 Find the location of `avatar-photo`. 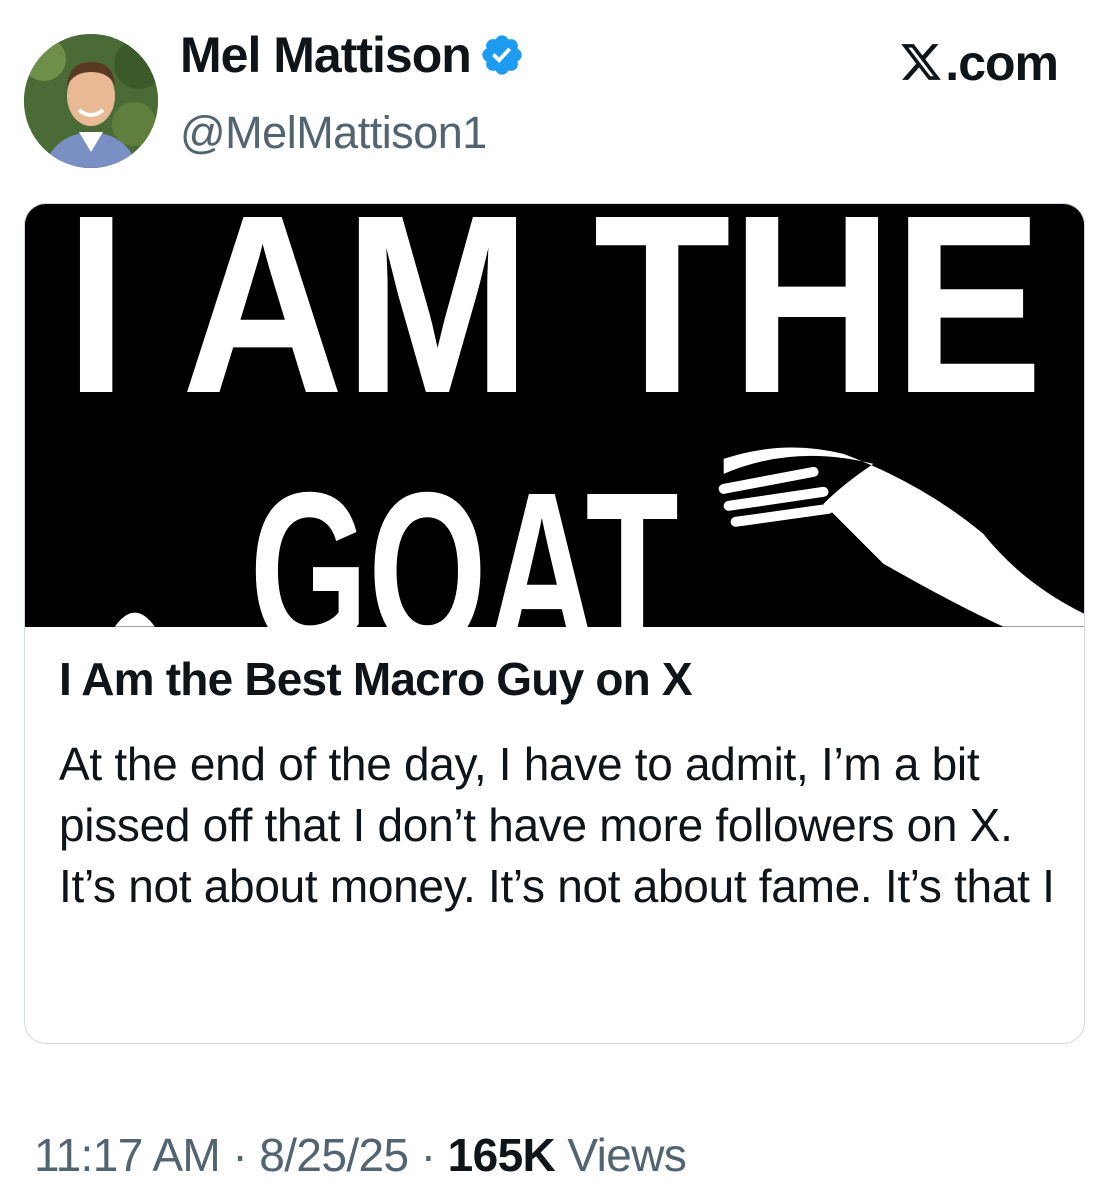

avatar-photo is located at coordinates (91, 101).